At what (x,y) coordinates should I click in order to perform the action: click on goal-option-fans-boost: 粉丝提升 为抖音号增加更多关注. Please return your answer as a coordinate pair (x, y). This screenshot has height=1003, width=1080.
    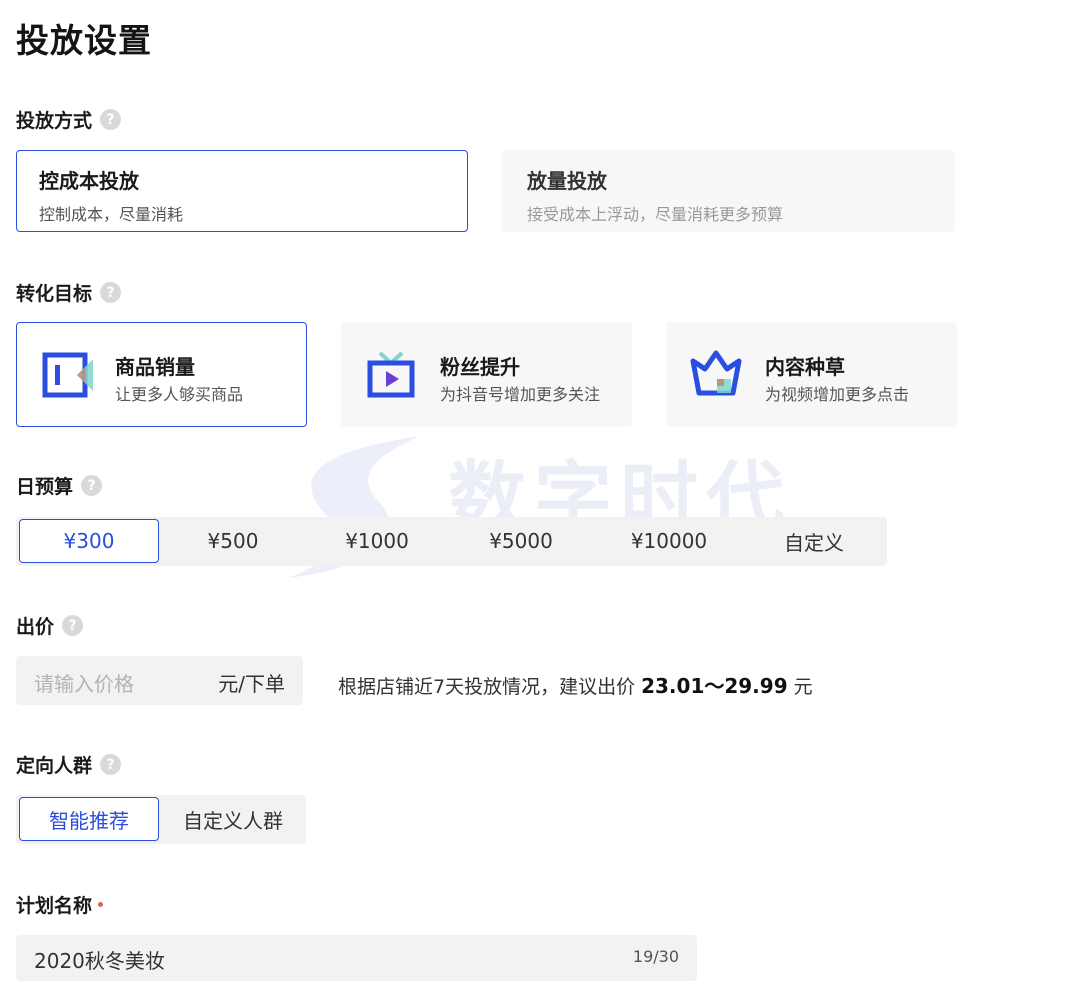
    Looking at the image, I should click on (486, 374).